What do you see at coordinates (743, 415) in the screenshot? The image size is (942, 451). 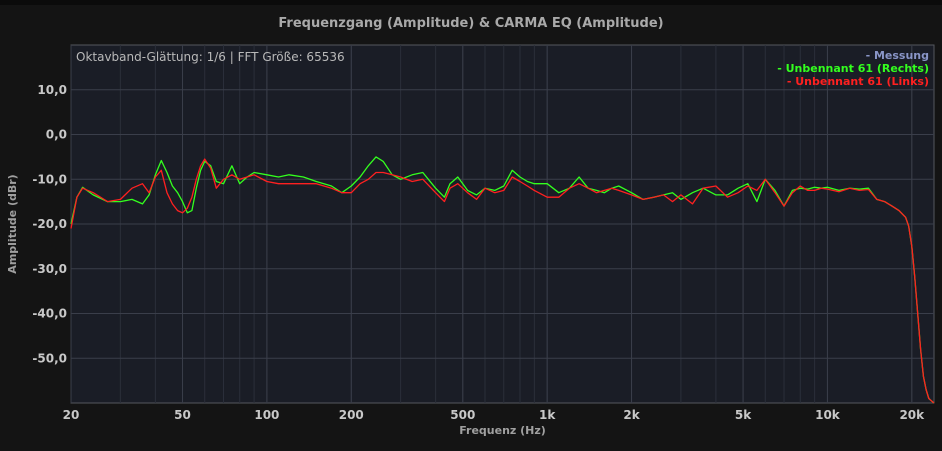 I see `x-tick-label: 5k` at bounding box center [743, 415].